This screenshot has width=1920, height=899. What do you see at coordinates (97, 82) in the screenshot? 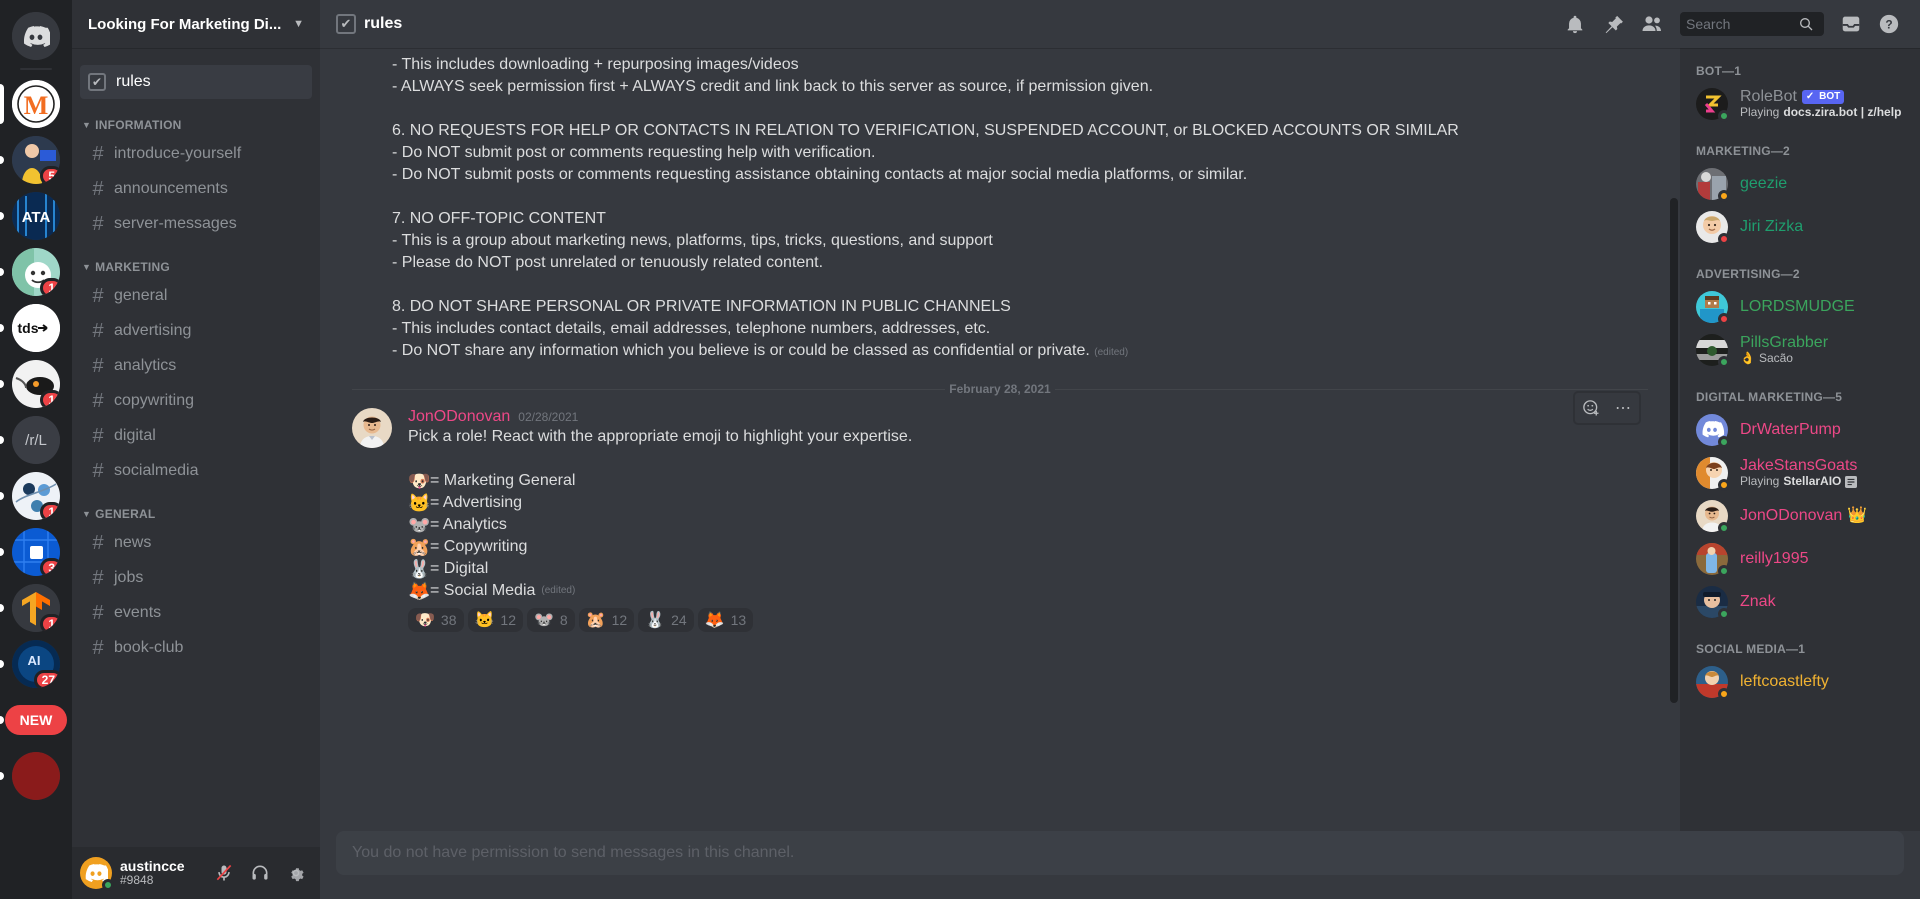
I see `rules-checkbox-icon: ✔` at bounding box center [97, 82].